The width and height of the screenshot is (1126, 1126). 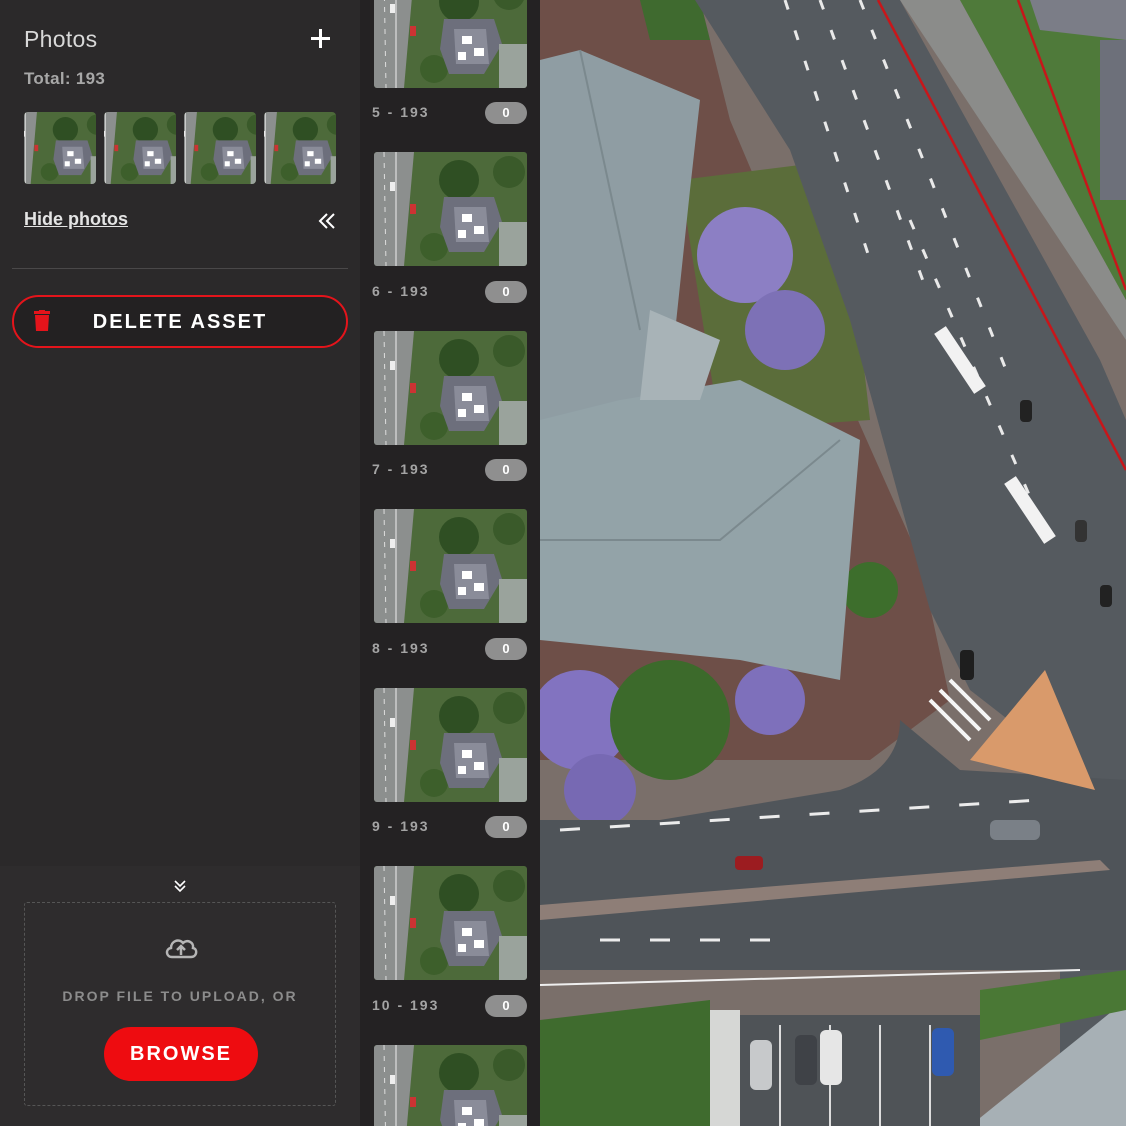 I want to click on divider, so click(x=180, y=268).